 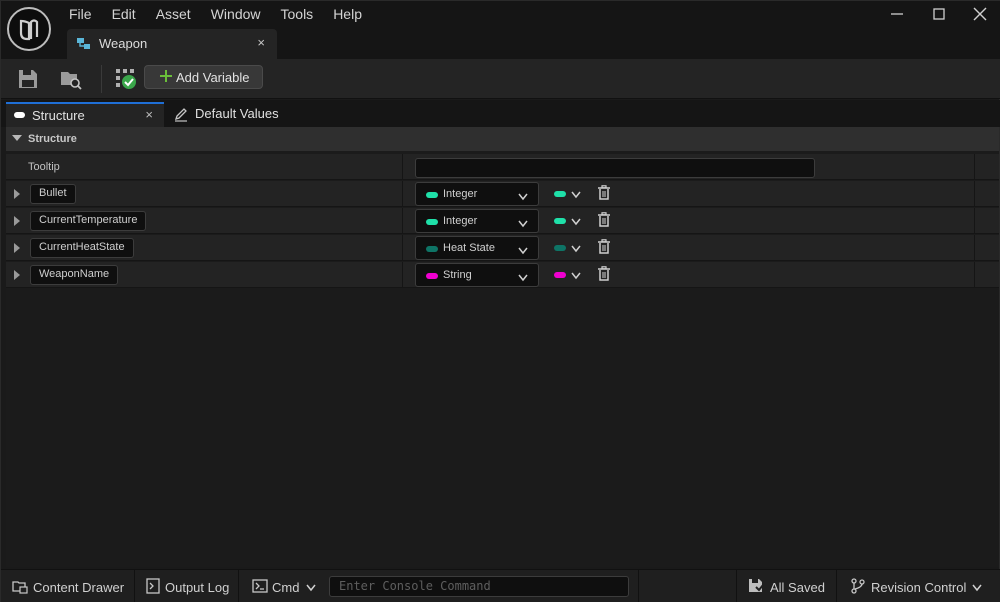 I want to click on tab-structure-label: Structure, so click(x=58, y=115).